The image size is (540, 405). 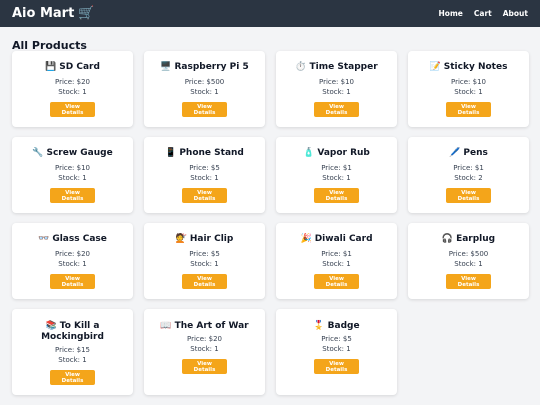 What do you see at coordinates (72, 350) in the screenshot?
I see `product-price: Price: $15` at bounding box center [72, 350].